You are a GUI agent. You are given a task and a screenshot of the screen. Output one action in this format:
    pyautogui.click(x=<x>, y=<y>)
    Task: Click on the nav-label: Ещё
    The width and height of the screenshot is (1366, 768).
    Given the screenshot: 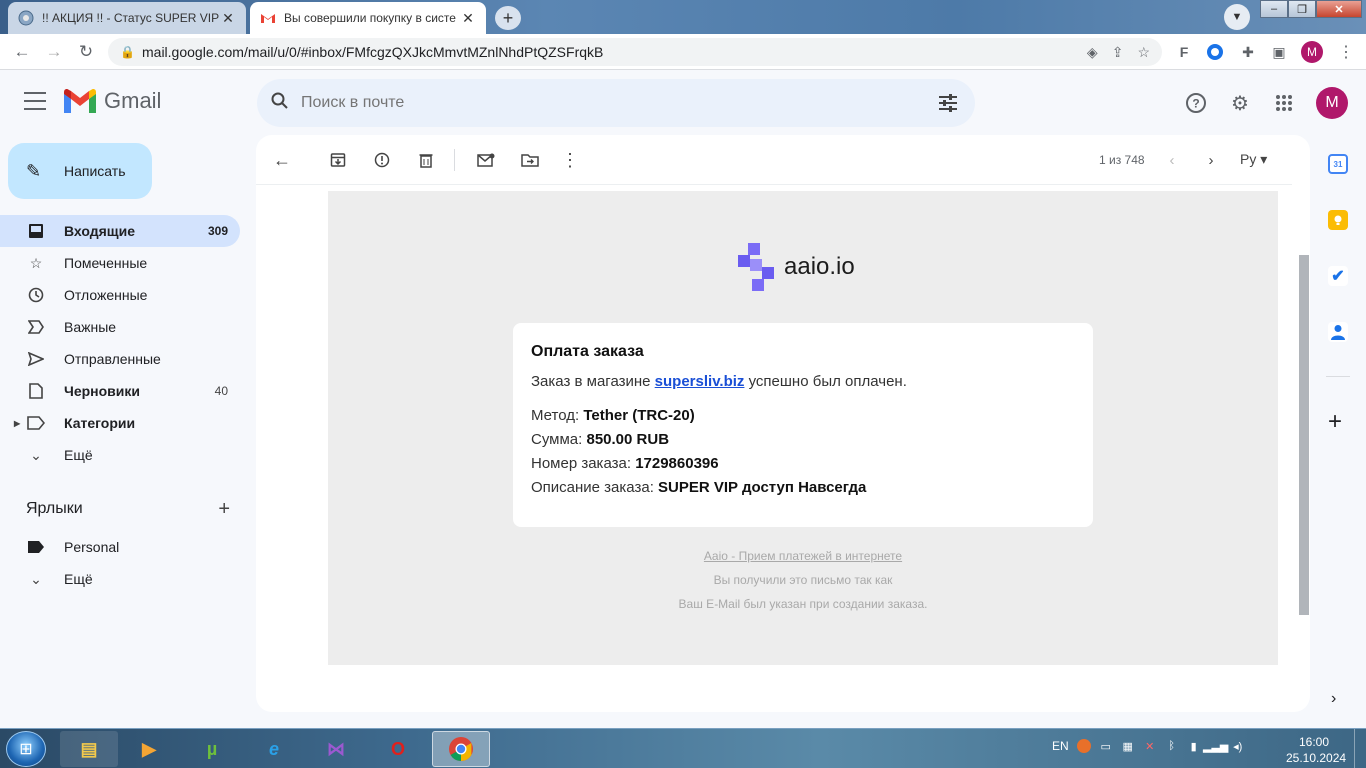 What is the action you would take?
    pyautogui.click(x=78, y=455)
    